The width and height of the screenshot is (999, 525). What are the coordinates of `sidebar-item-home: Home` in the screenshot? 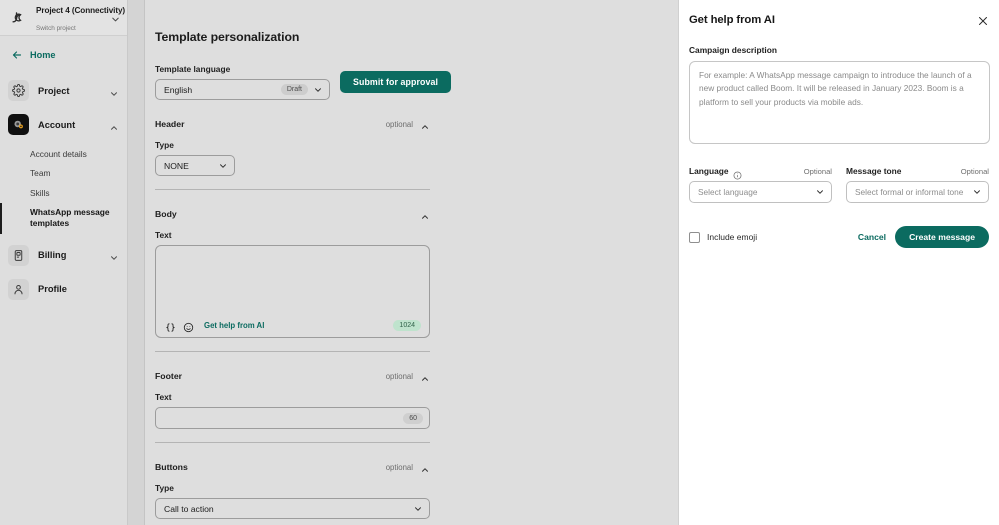 It's located at (63, 55).